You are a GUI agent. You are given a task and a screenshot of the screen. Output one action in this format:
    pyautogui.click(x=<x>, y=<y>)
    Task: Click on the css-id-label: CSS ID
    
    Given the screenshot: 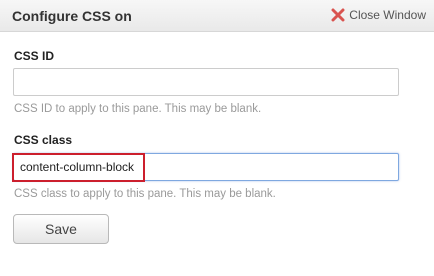 What is the action you would take?
    pyautogui.click(x=34, y=56)
    